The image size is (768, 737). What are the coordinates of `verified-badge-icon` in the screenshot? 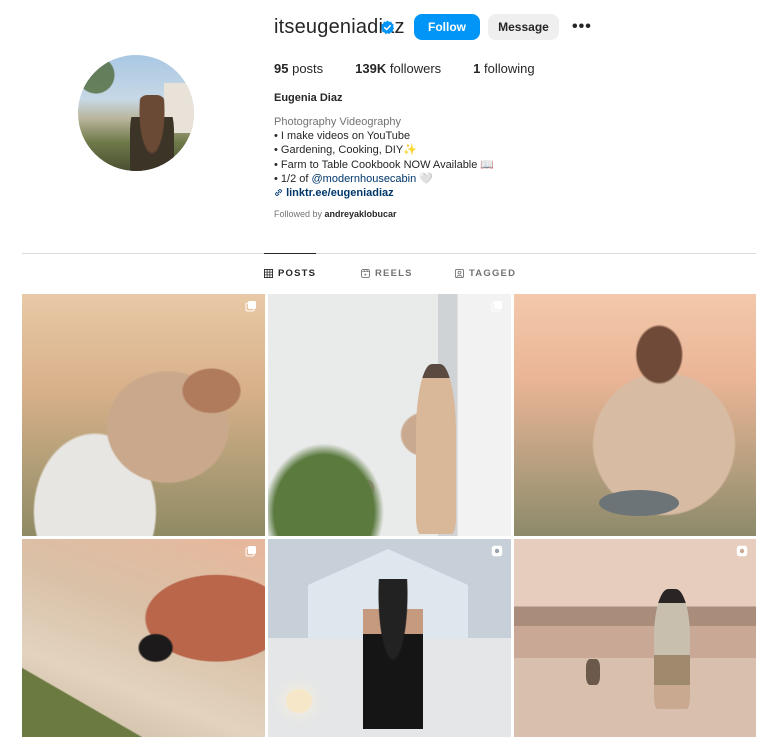 It's located at (387, 27).